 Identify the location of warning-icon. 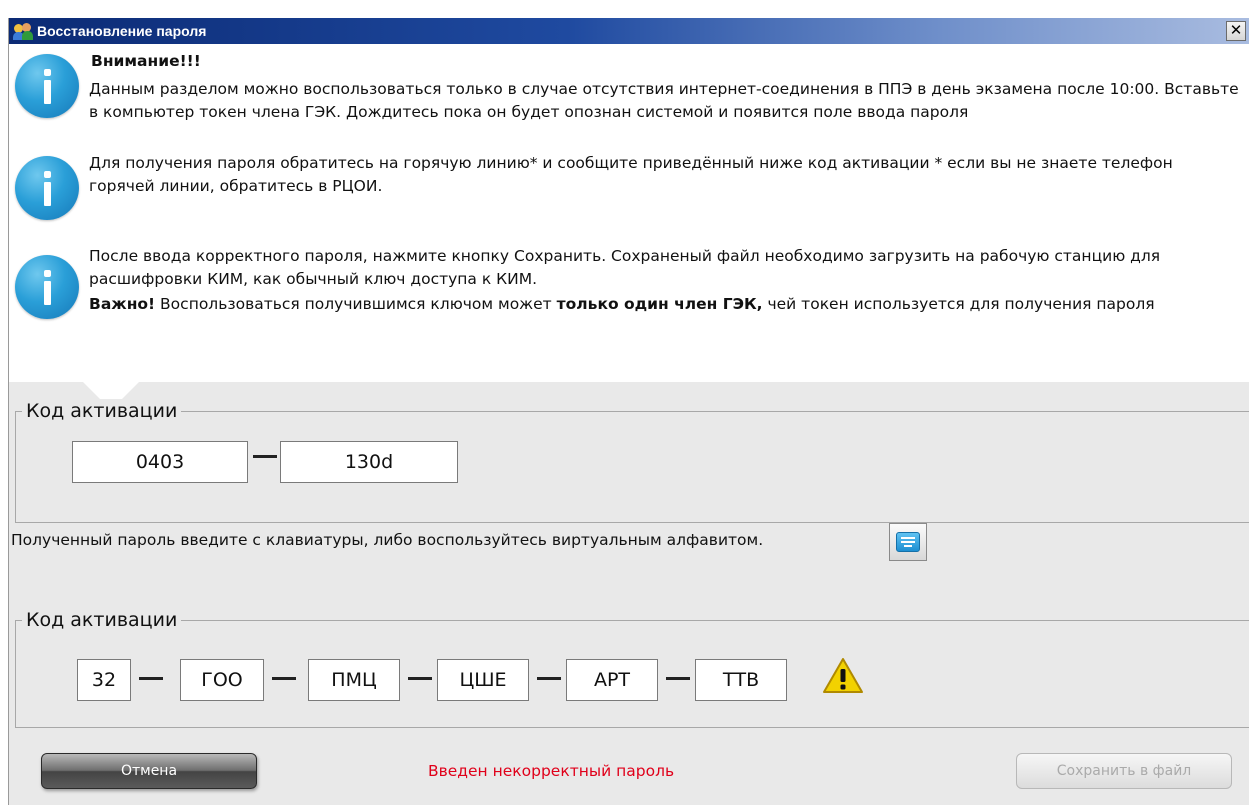
(843, 675).